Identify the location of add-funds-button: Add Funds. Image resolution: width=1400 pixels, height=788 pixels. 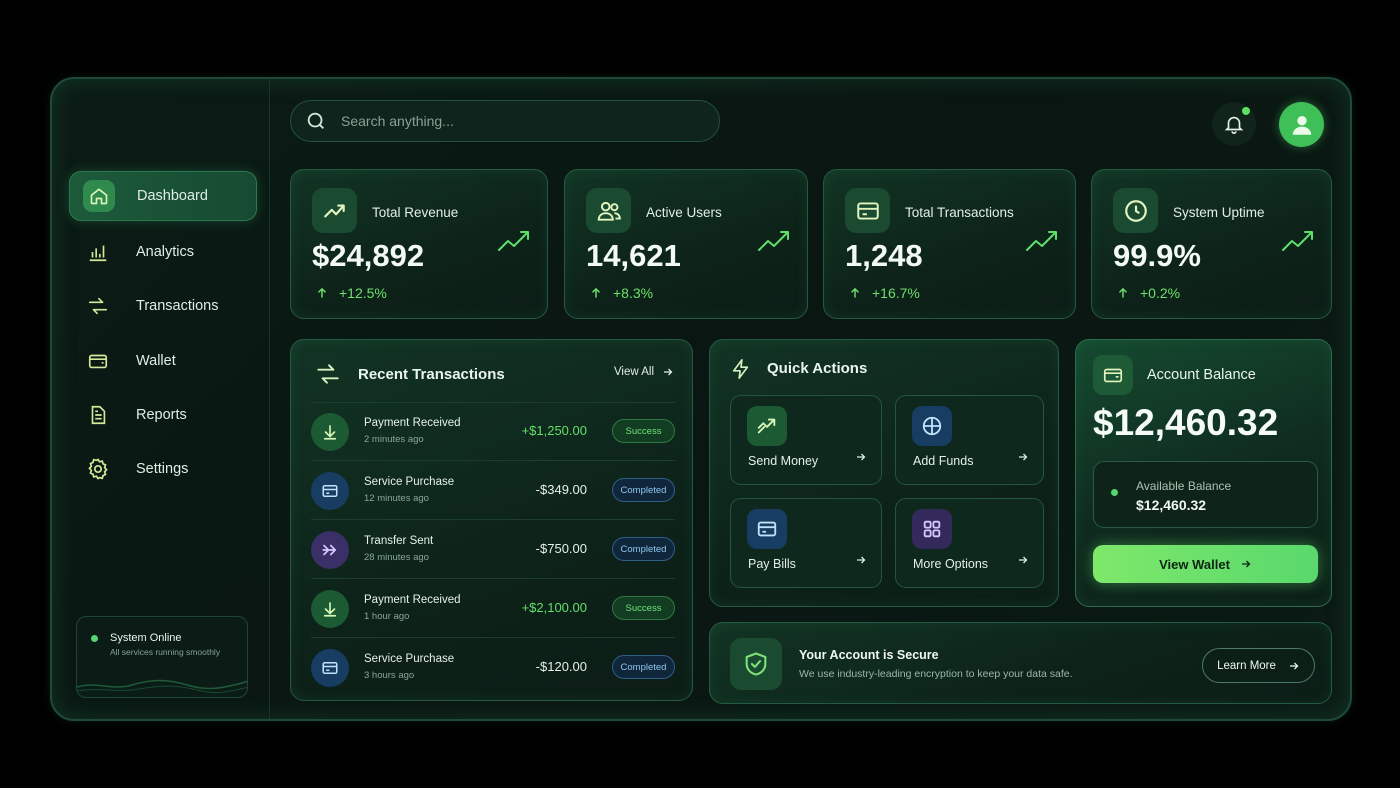
(969, 440).